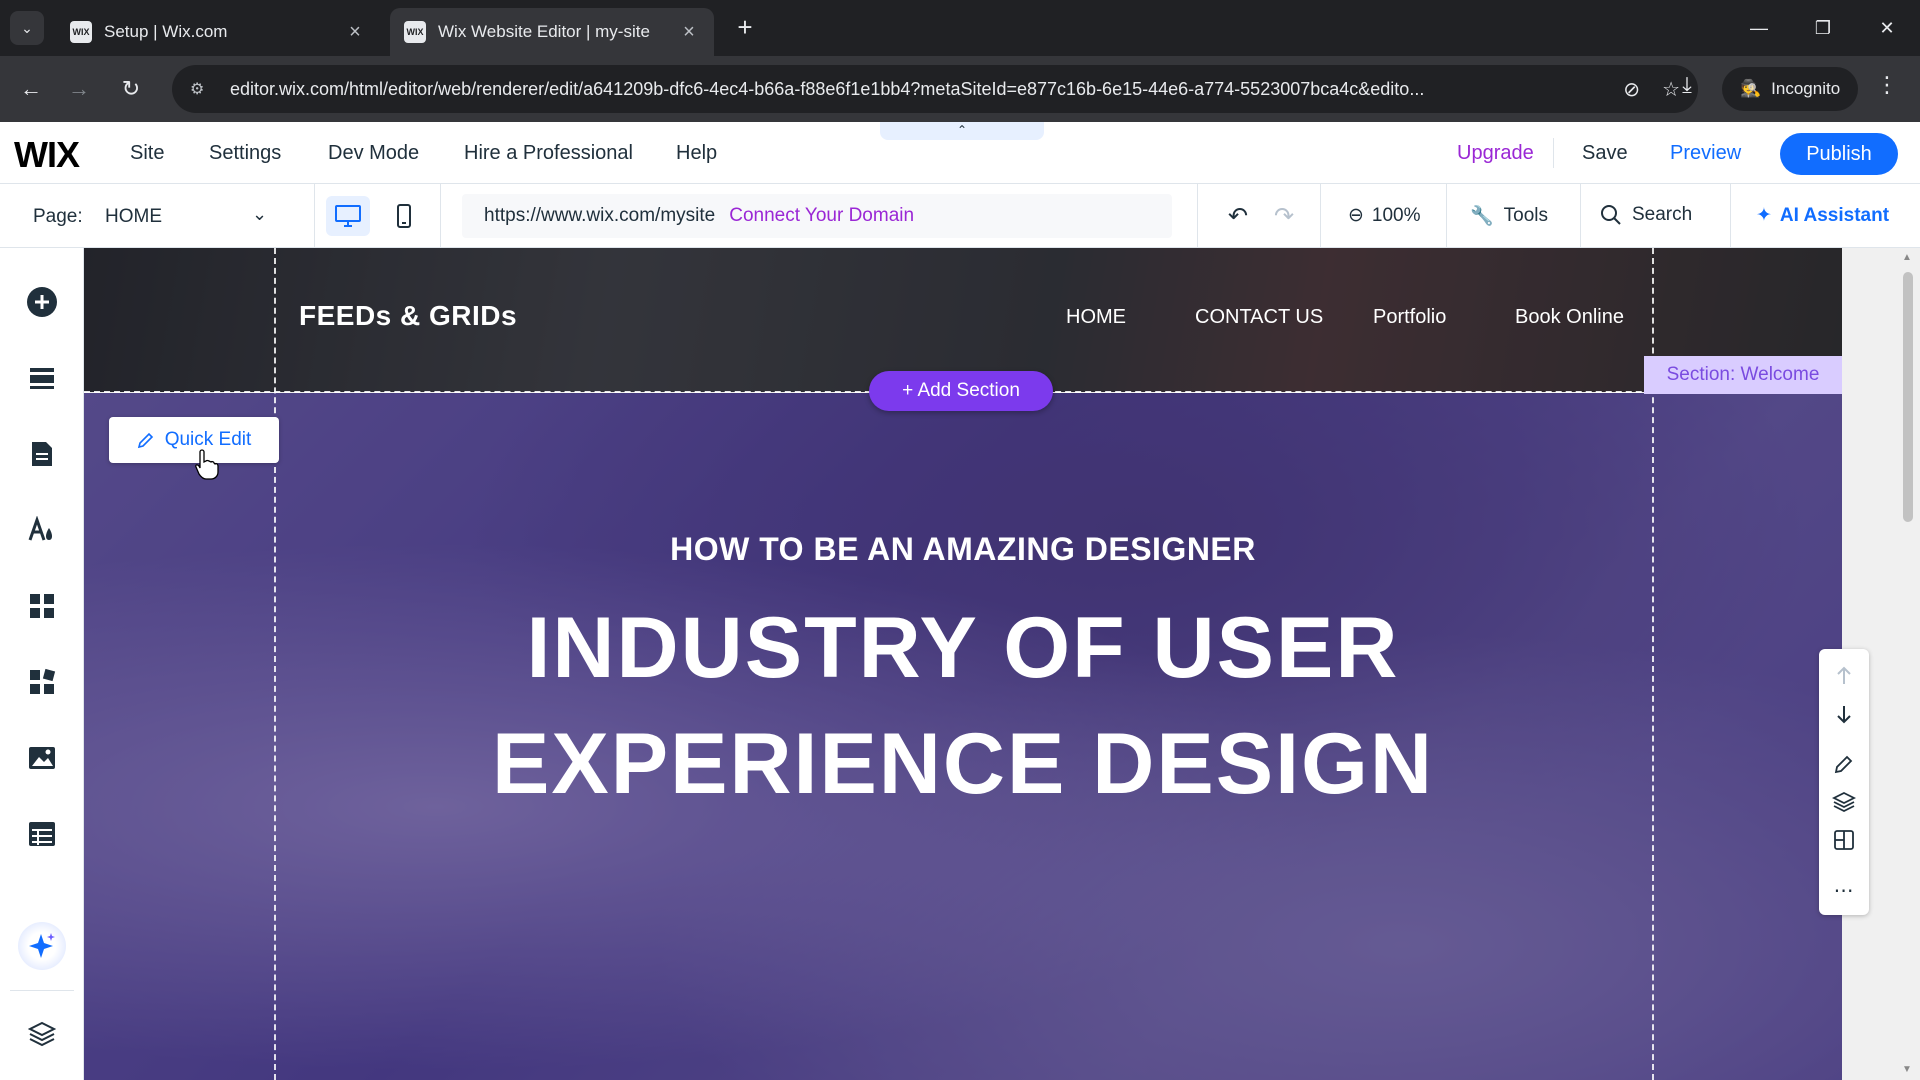  Describe the element at coordinates (1907, 1069) in the screenshot. I see `scroll-down-arrow-icon: ▼` at that location.